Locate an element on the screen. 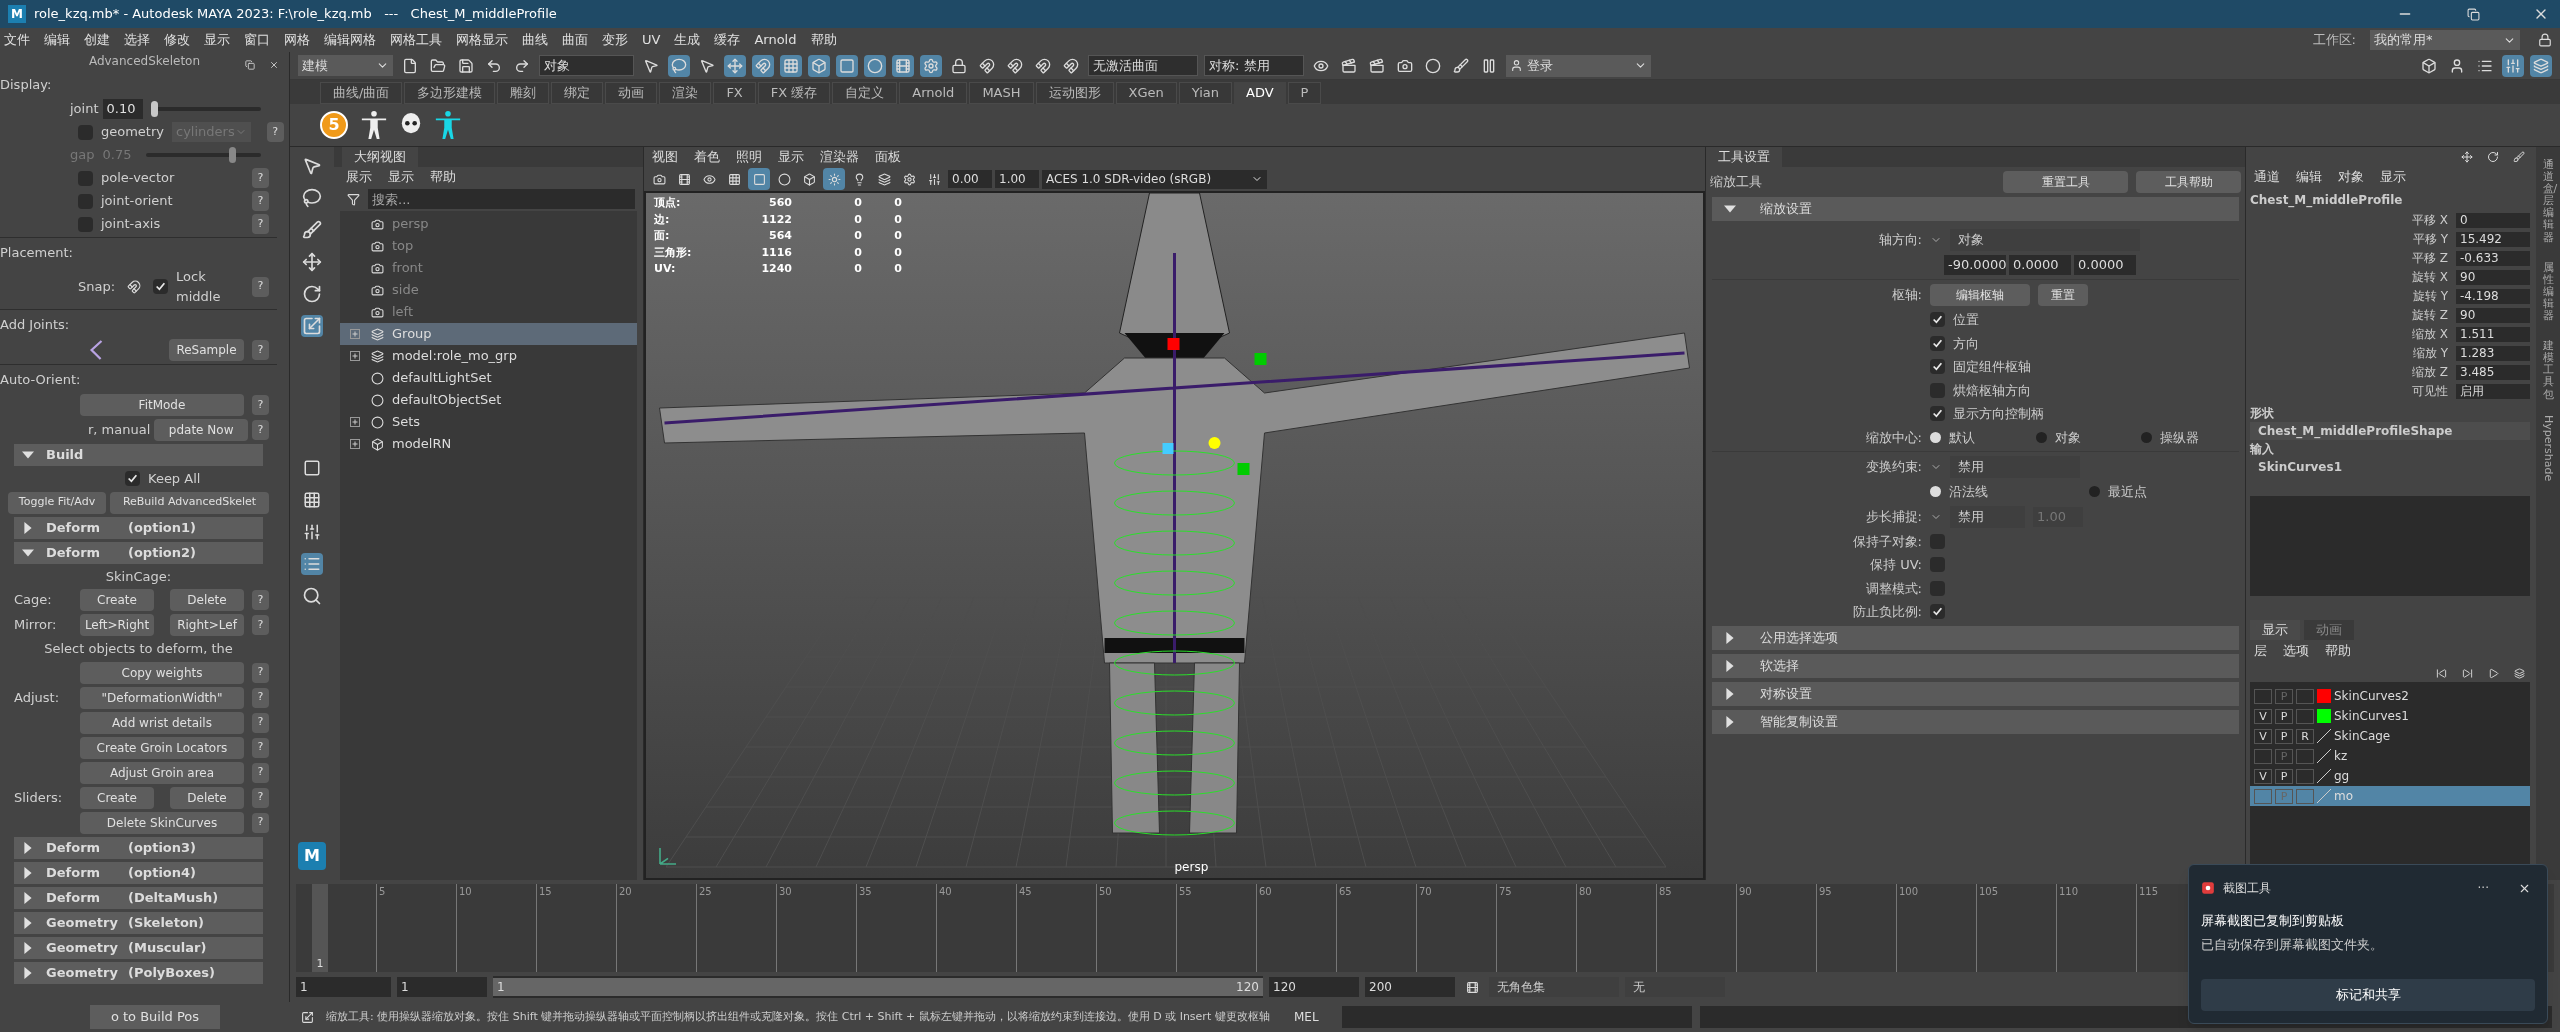 The width and height of the screenshot is (2560, 1032). section-header: 对称设置 is located at coordinates (1975, 693).